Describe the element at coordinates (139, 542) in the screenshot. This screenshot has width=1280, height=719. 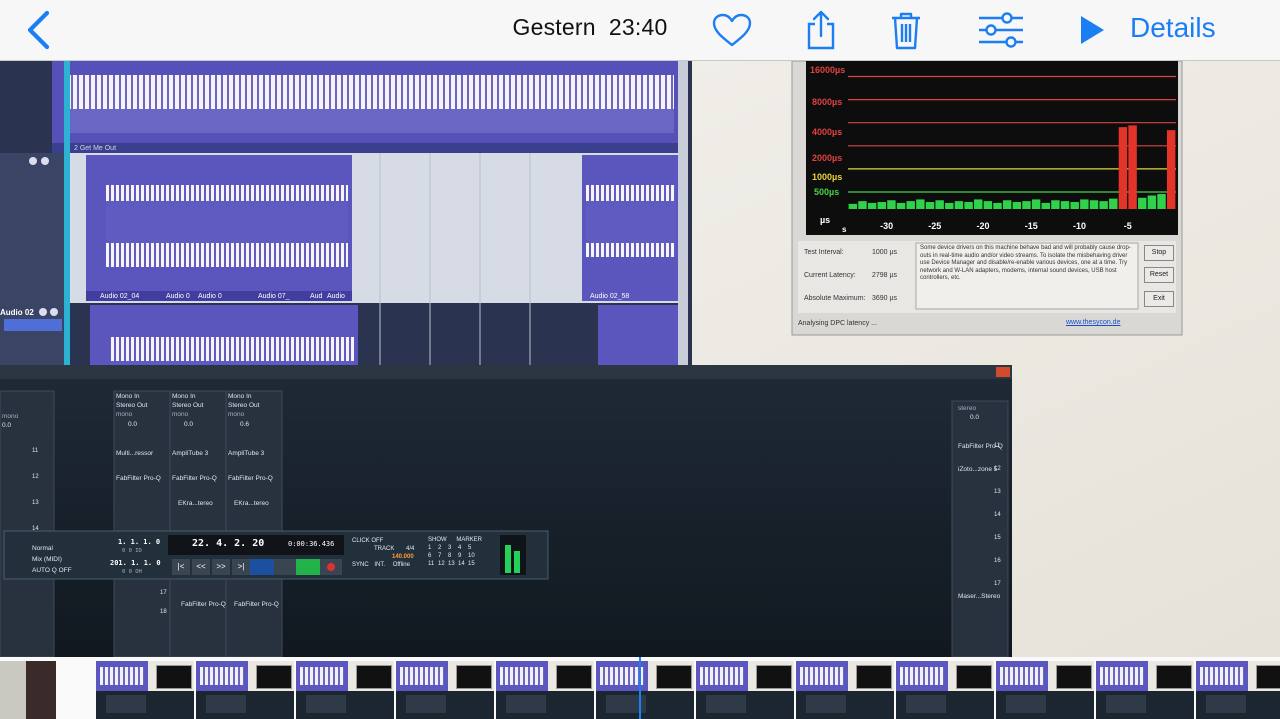
I see `left-locator: 1. 1. 1. 0` at that location.